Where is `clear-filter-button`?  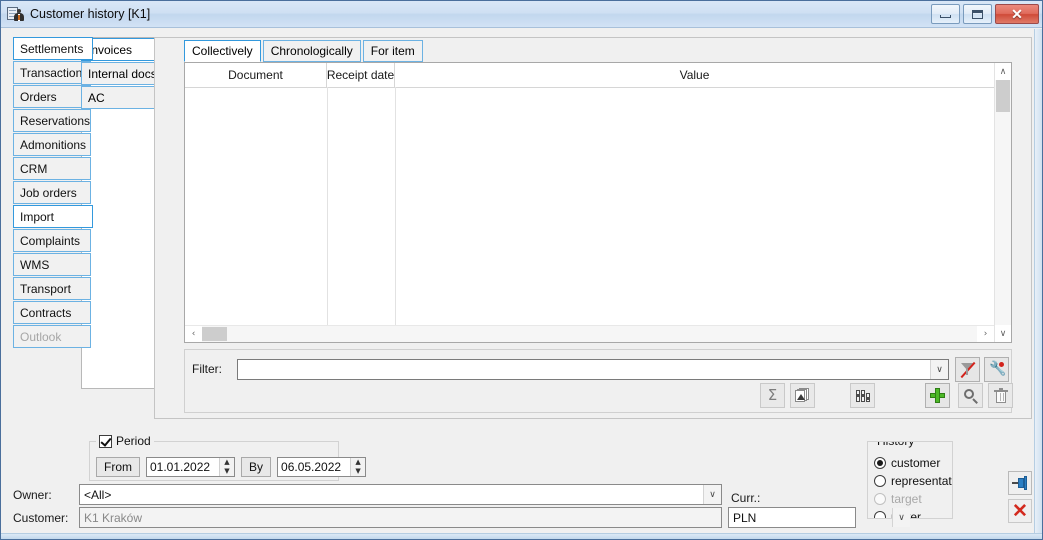
clear-filter-button is located at coordinates (967, 369).